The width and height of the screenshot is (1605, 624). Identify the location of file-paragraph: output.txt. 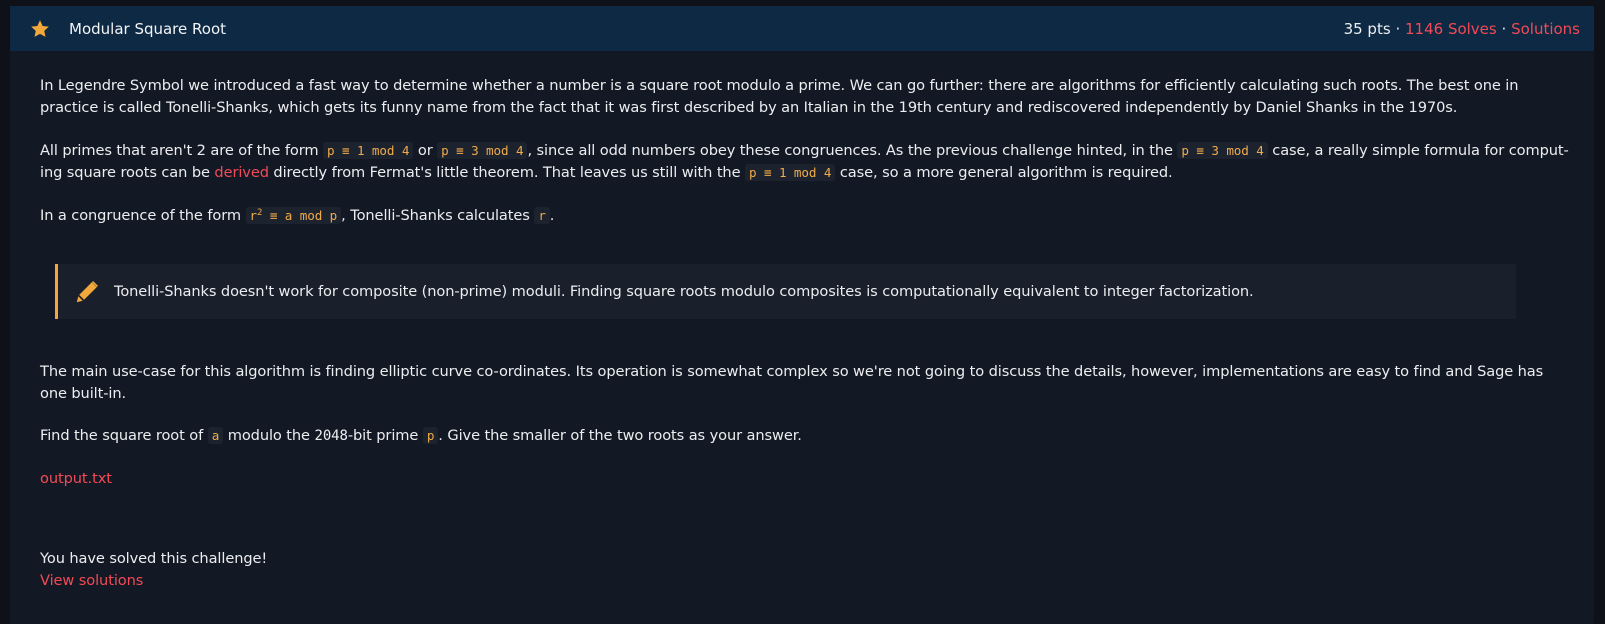
(805, 479).